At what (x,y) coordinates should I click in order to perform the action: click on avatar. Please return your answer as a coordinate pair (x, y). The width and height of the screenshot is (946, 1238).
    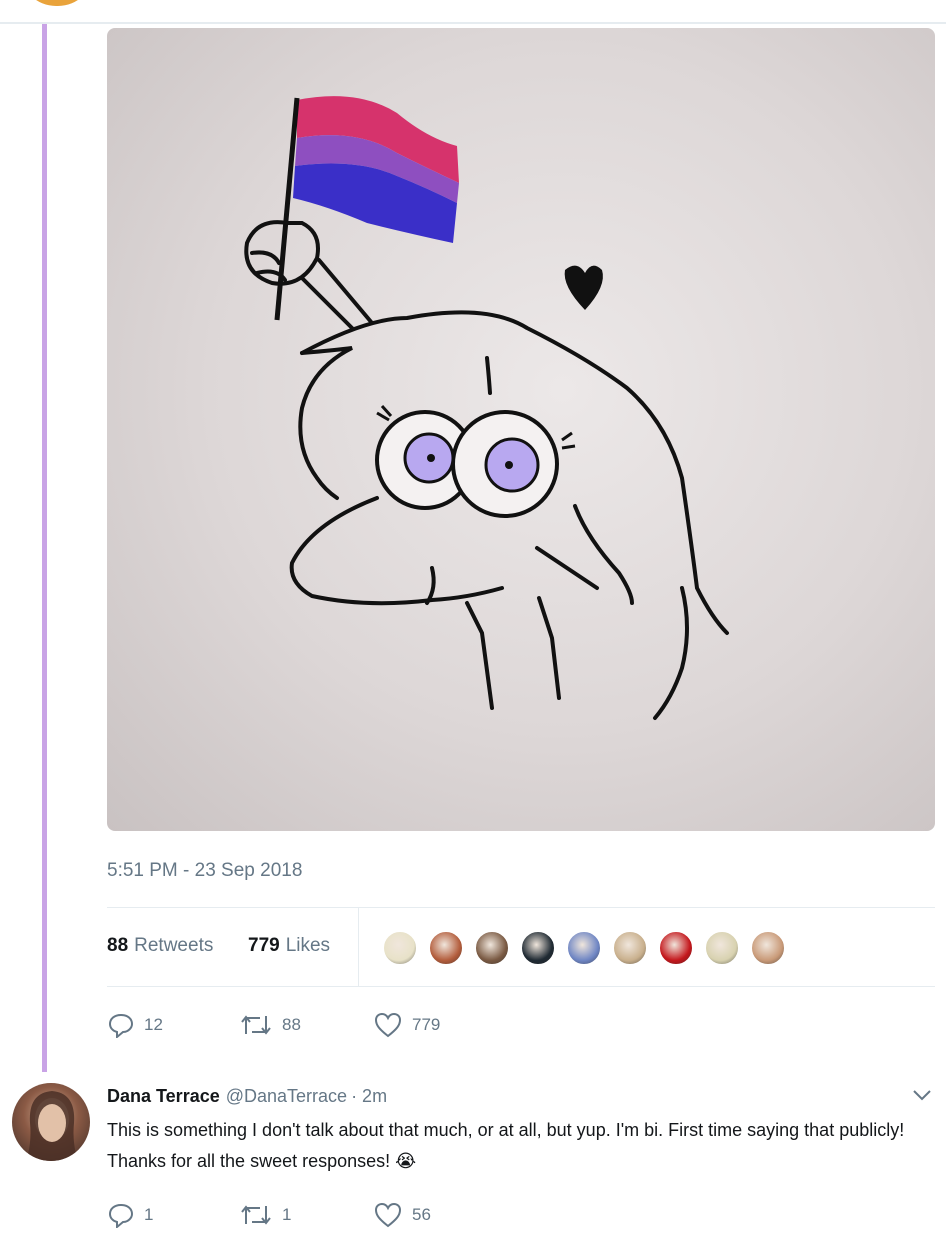
    Looking at the image, I should click on (51, 1122).